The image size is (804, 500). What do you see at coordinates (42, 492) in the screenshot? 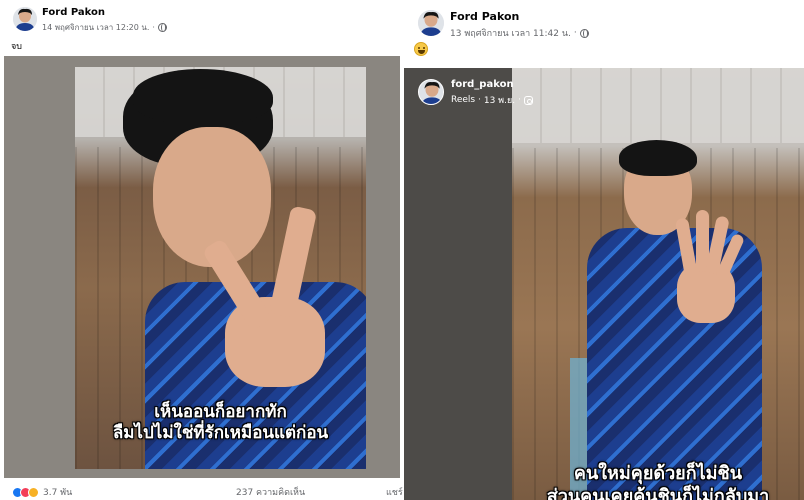
I see `reactions-summary: 3.7 พัน` at bounding box center [42, 492].